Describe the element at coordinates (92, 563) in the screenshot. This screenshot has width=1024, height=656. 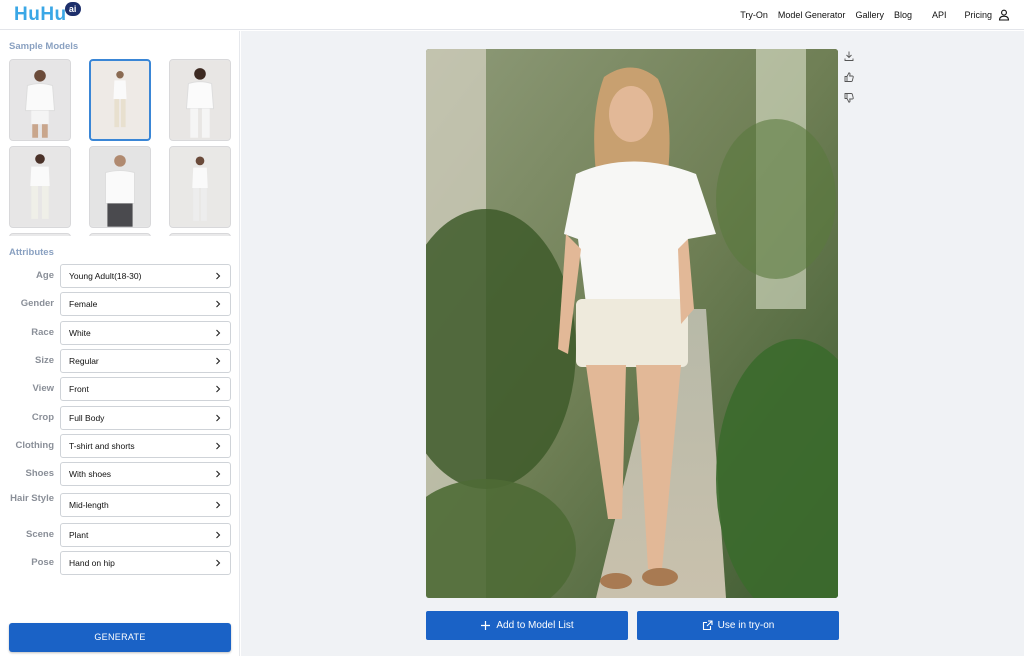
I see `attribute-value: Hand on hip` at that location.